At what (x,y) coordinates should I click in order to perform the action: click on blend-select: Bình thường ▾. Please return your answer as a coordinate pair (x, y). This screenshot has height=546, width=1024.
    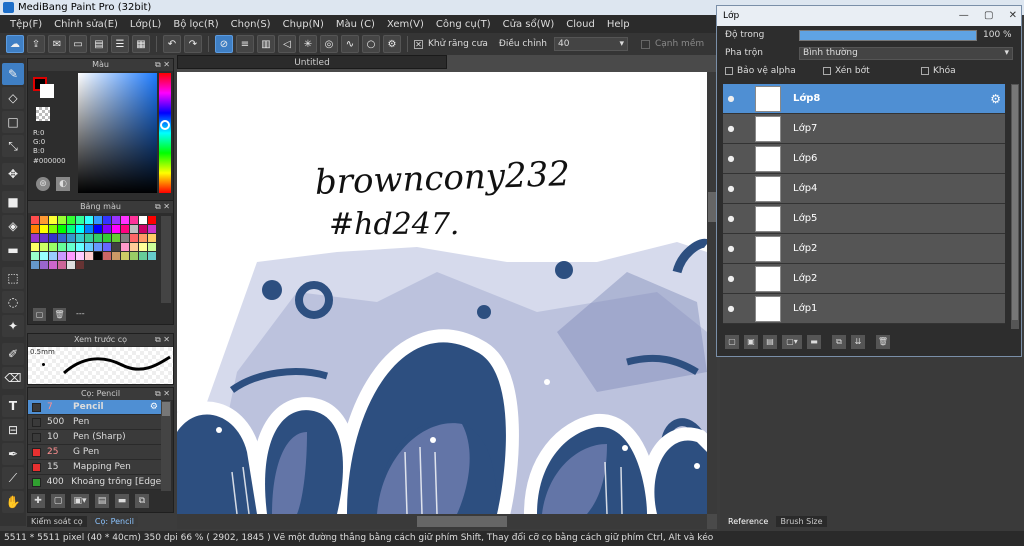
    Looking at the image, I should click on (906, 53).